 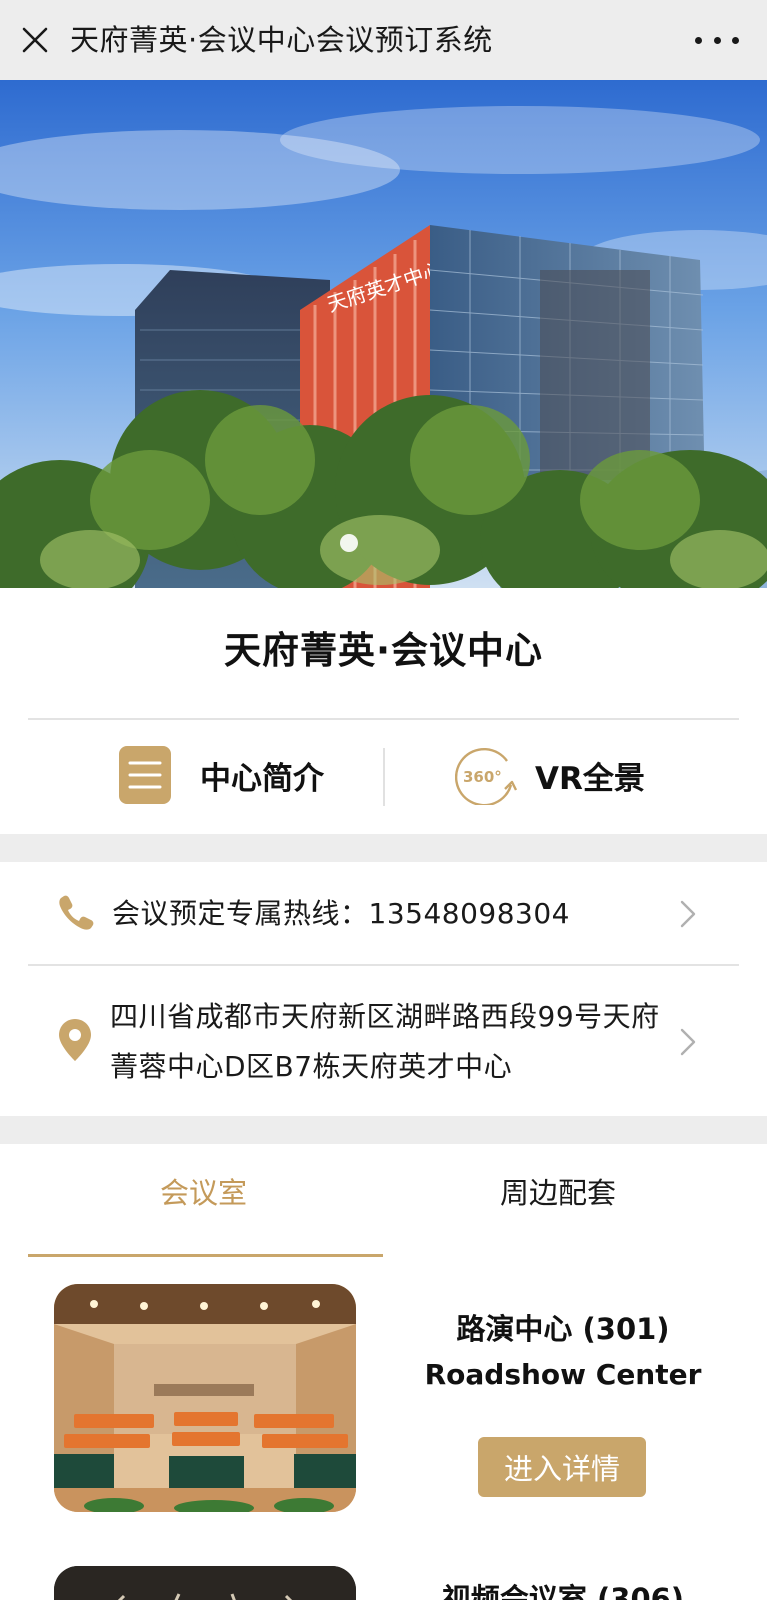 I want to click on hotline-row: 会议预定专属热线：13548098304, so click(x=313, y=912).